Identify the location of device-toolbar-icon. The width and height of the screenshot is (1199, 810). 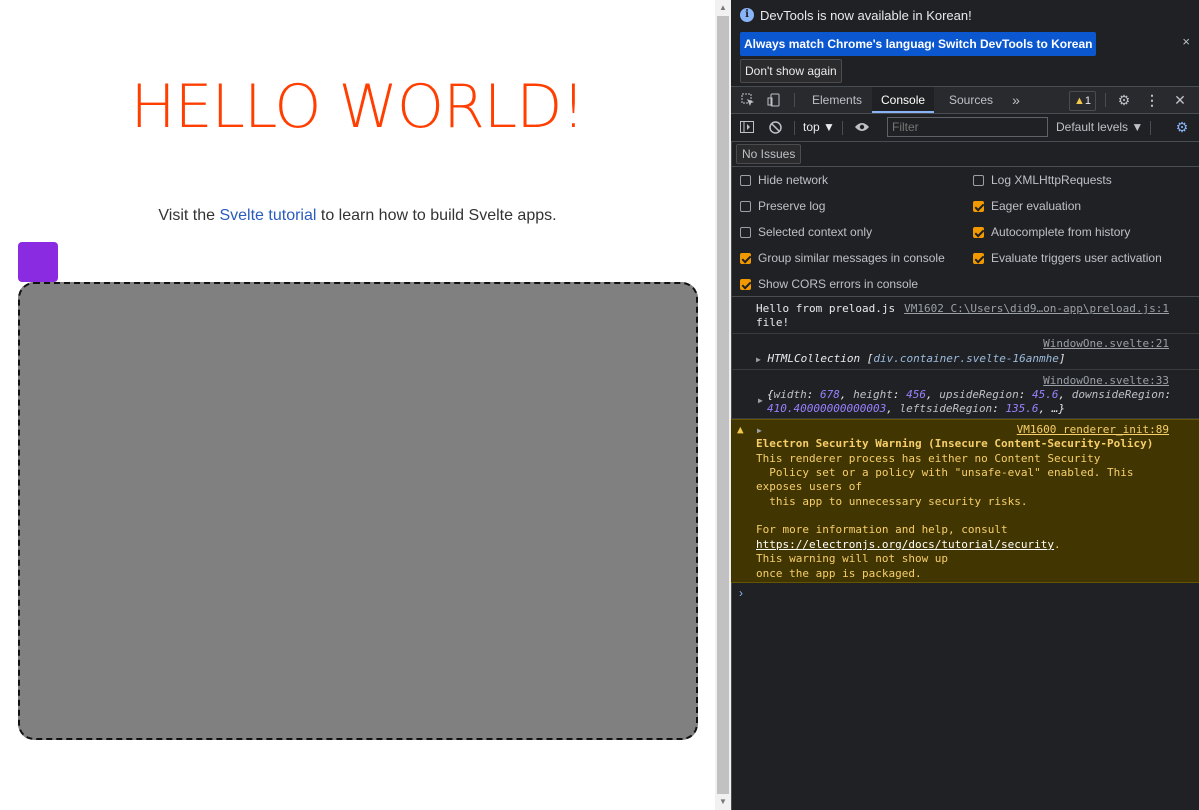
(774, 100).